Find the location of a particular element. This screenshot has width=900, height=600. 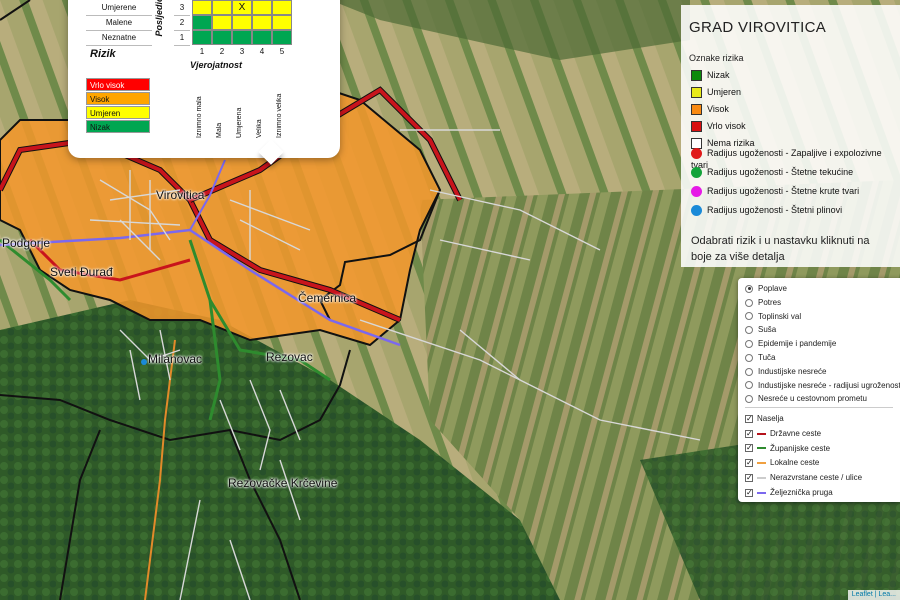

severity-label: Umjerene is located at coordinates (119, 8).